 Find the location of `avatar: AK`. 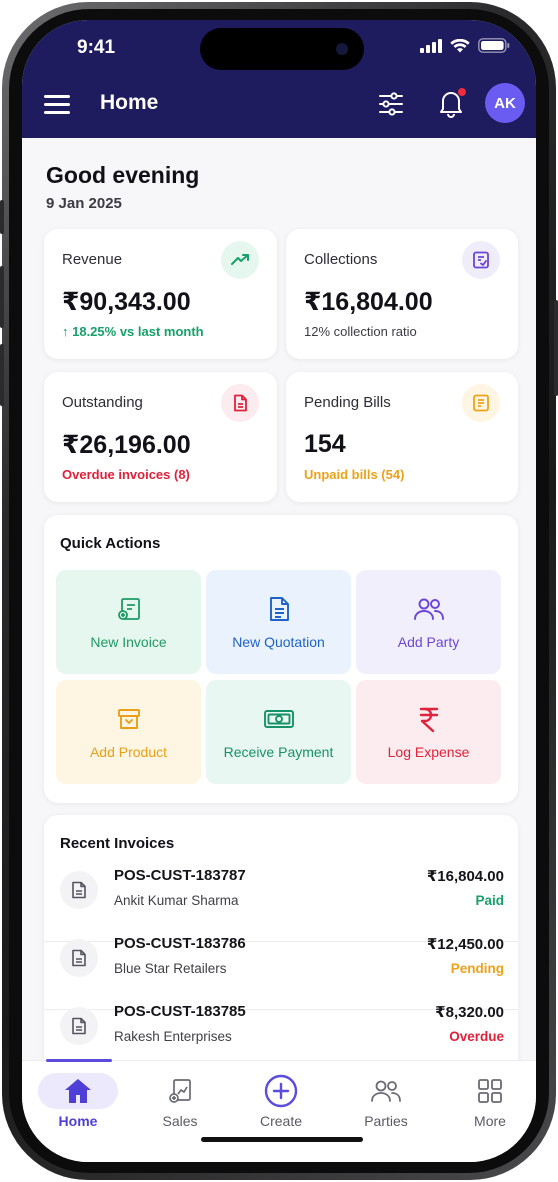

avatar: AK is located at coordinates (505, 103).